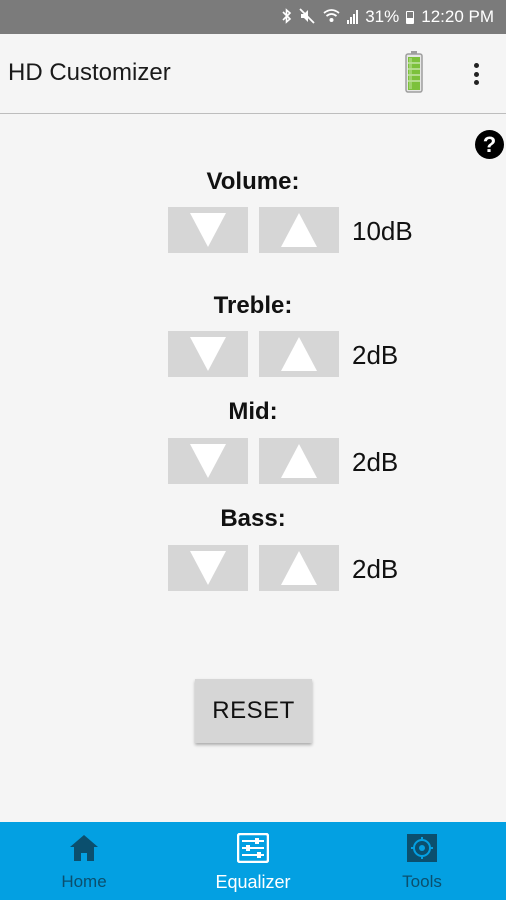  Describe the element at coordinates (253, 711) in the screenshot. I see `reset-button: RESET` at that location.